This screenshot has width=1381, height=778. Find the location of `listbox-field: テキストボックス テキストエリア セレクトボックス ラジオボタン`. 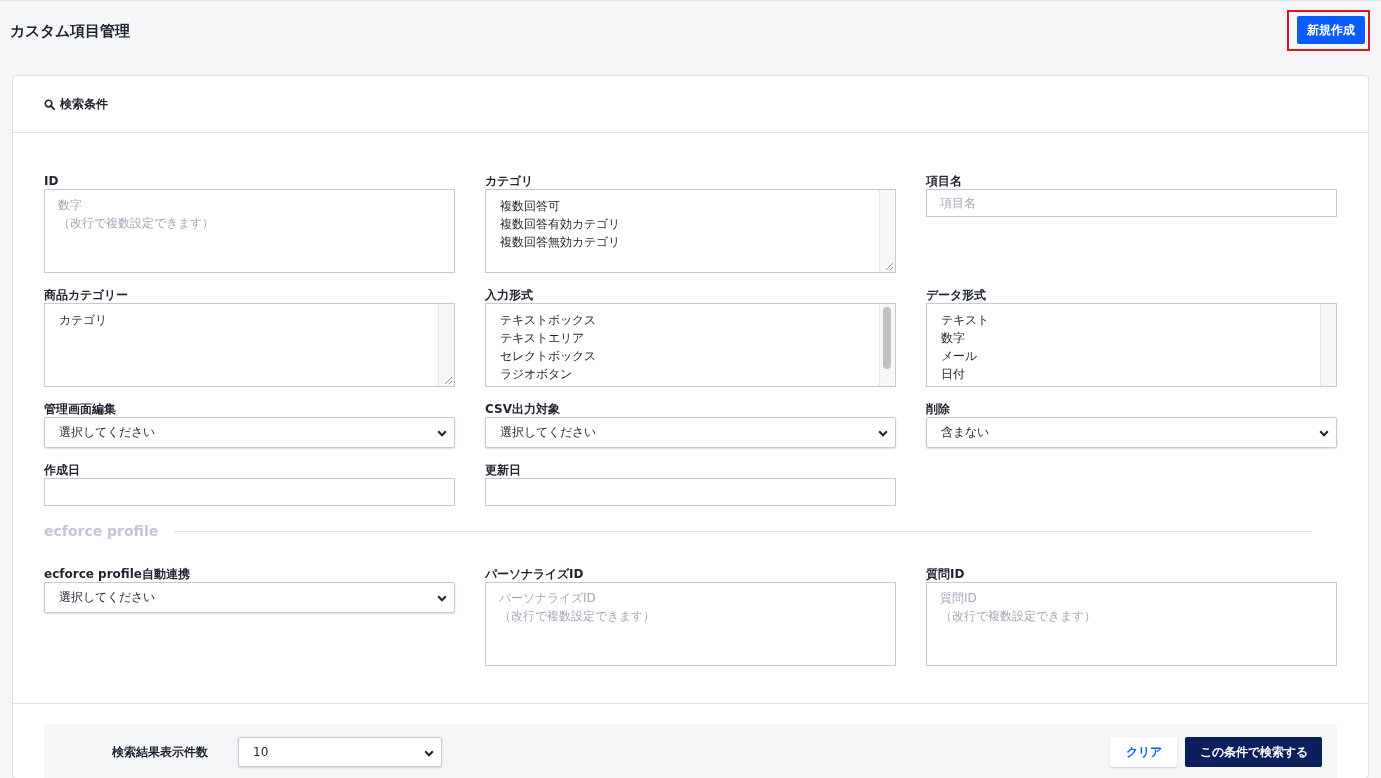

listbox-field: テキストボックス テキストエリア セレクトボックス ラジオボタン is located at coordinates (690, 345).